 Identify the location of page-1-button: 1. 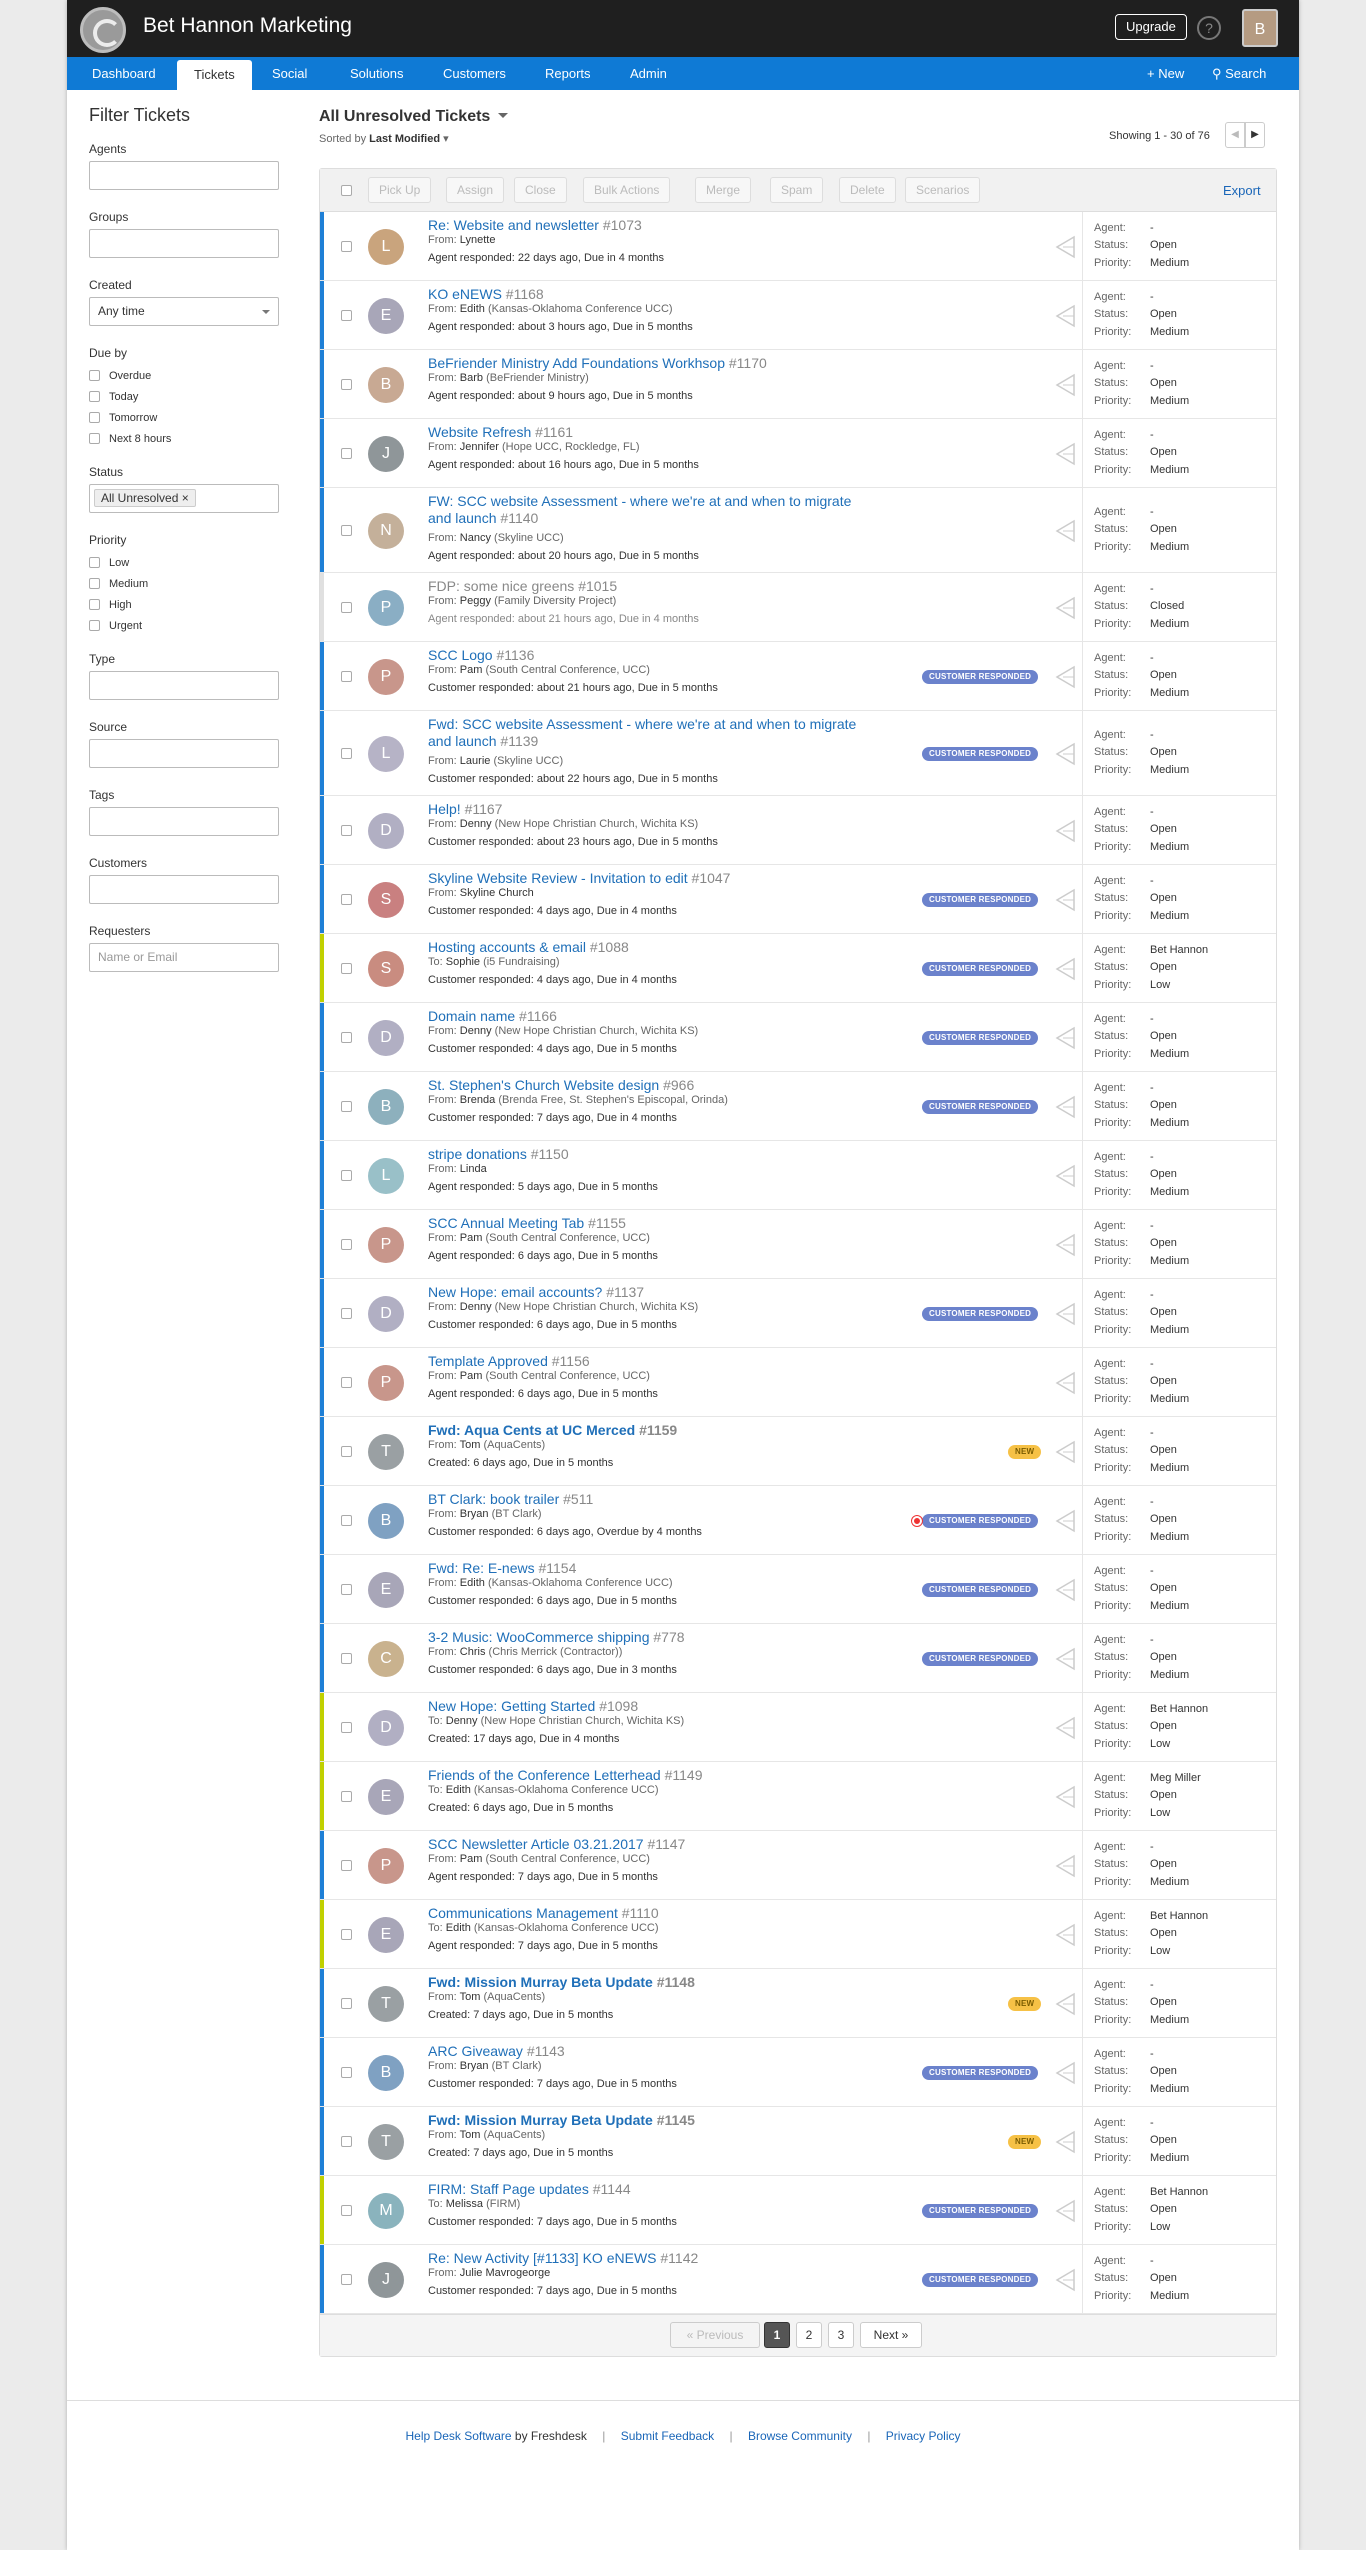
(777, 2335).